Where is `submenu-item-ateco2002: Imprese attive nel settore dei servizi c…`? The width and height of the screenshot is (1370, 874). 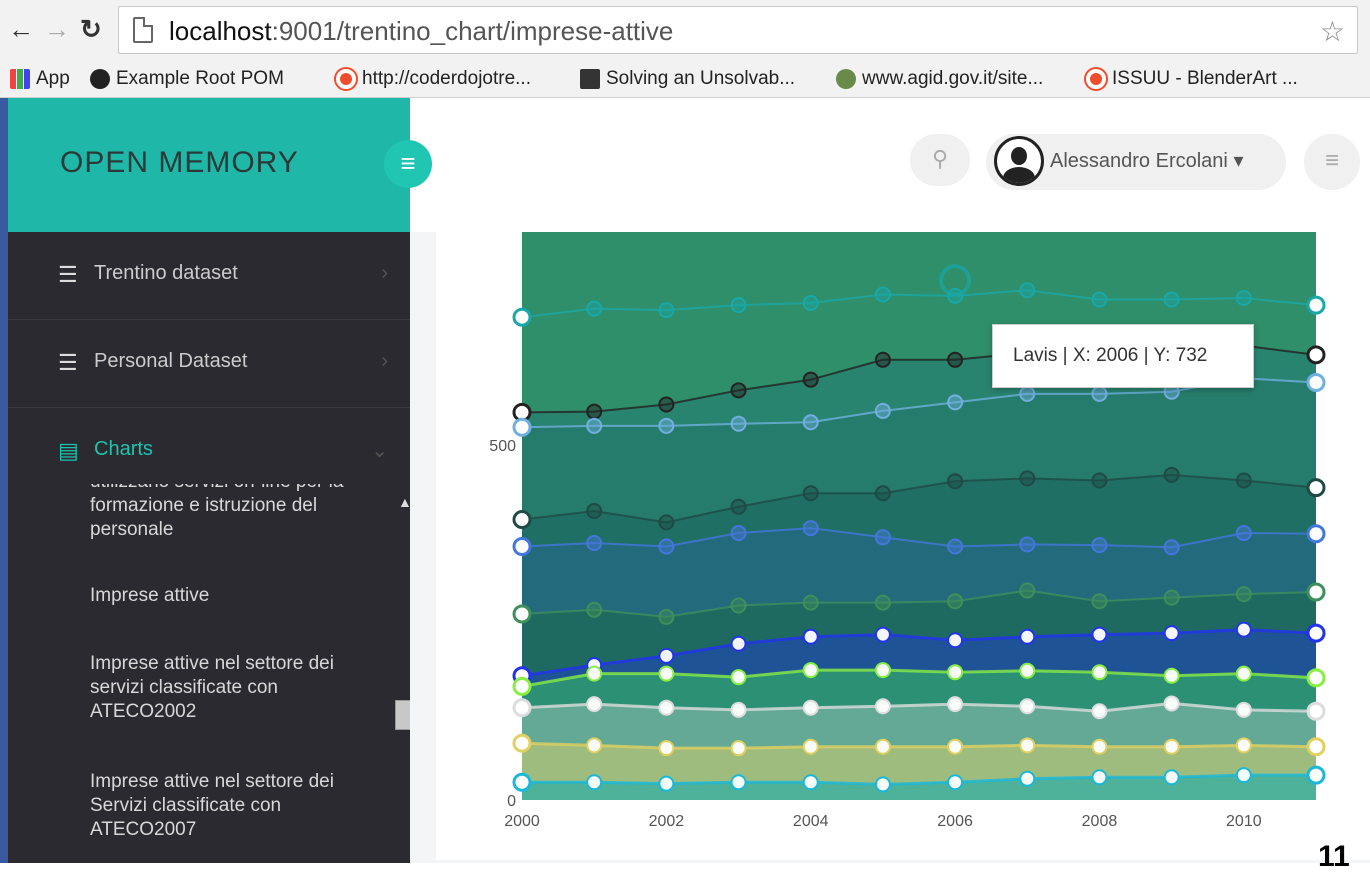 submenu-item-ateco2002: Imprese attive nel settore dei servizi c… is located at coordinates (235, 688).